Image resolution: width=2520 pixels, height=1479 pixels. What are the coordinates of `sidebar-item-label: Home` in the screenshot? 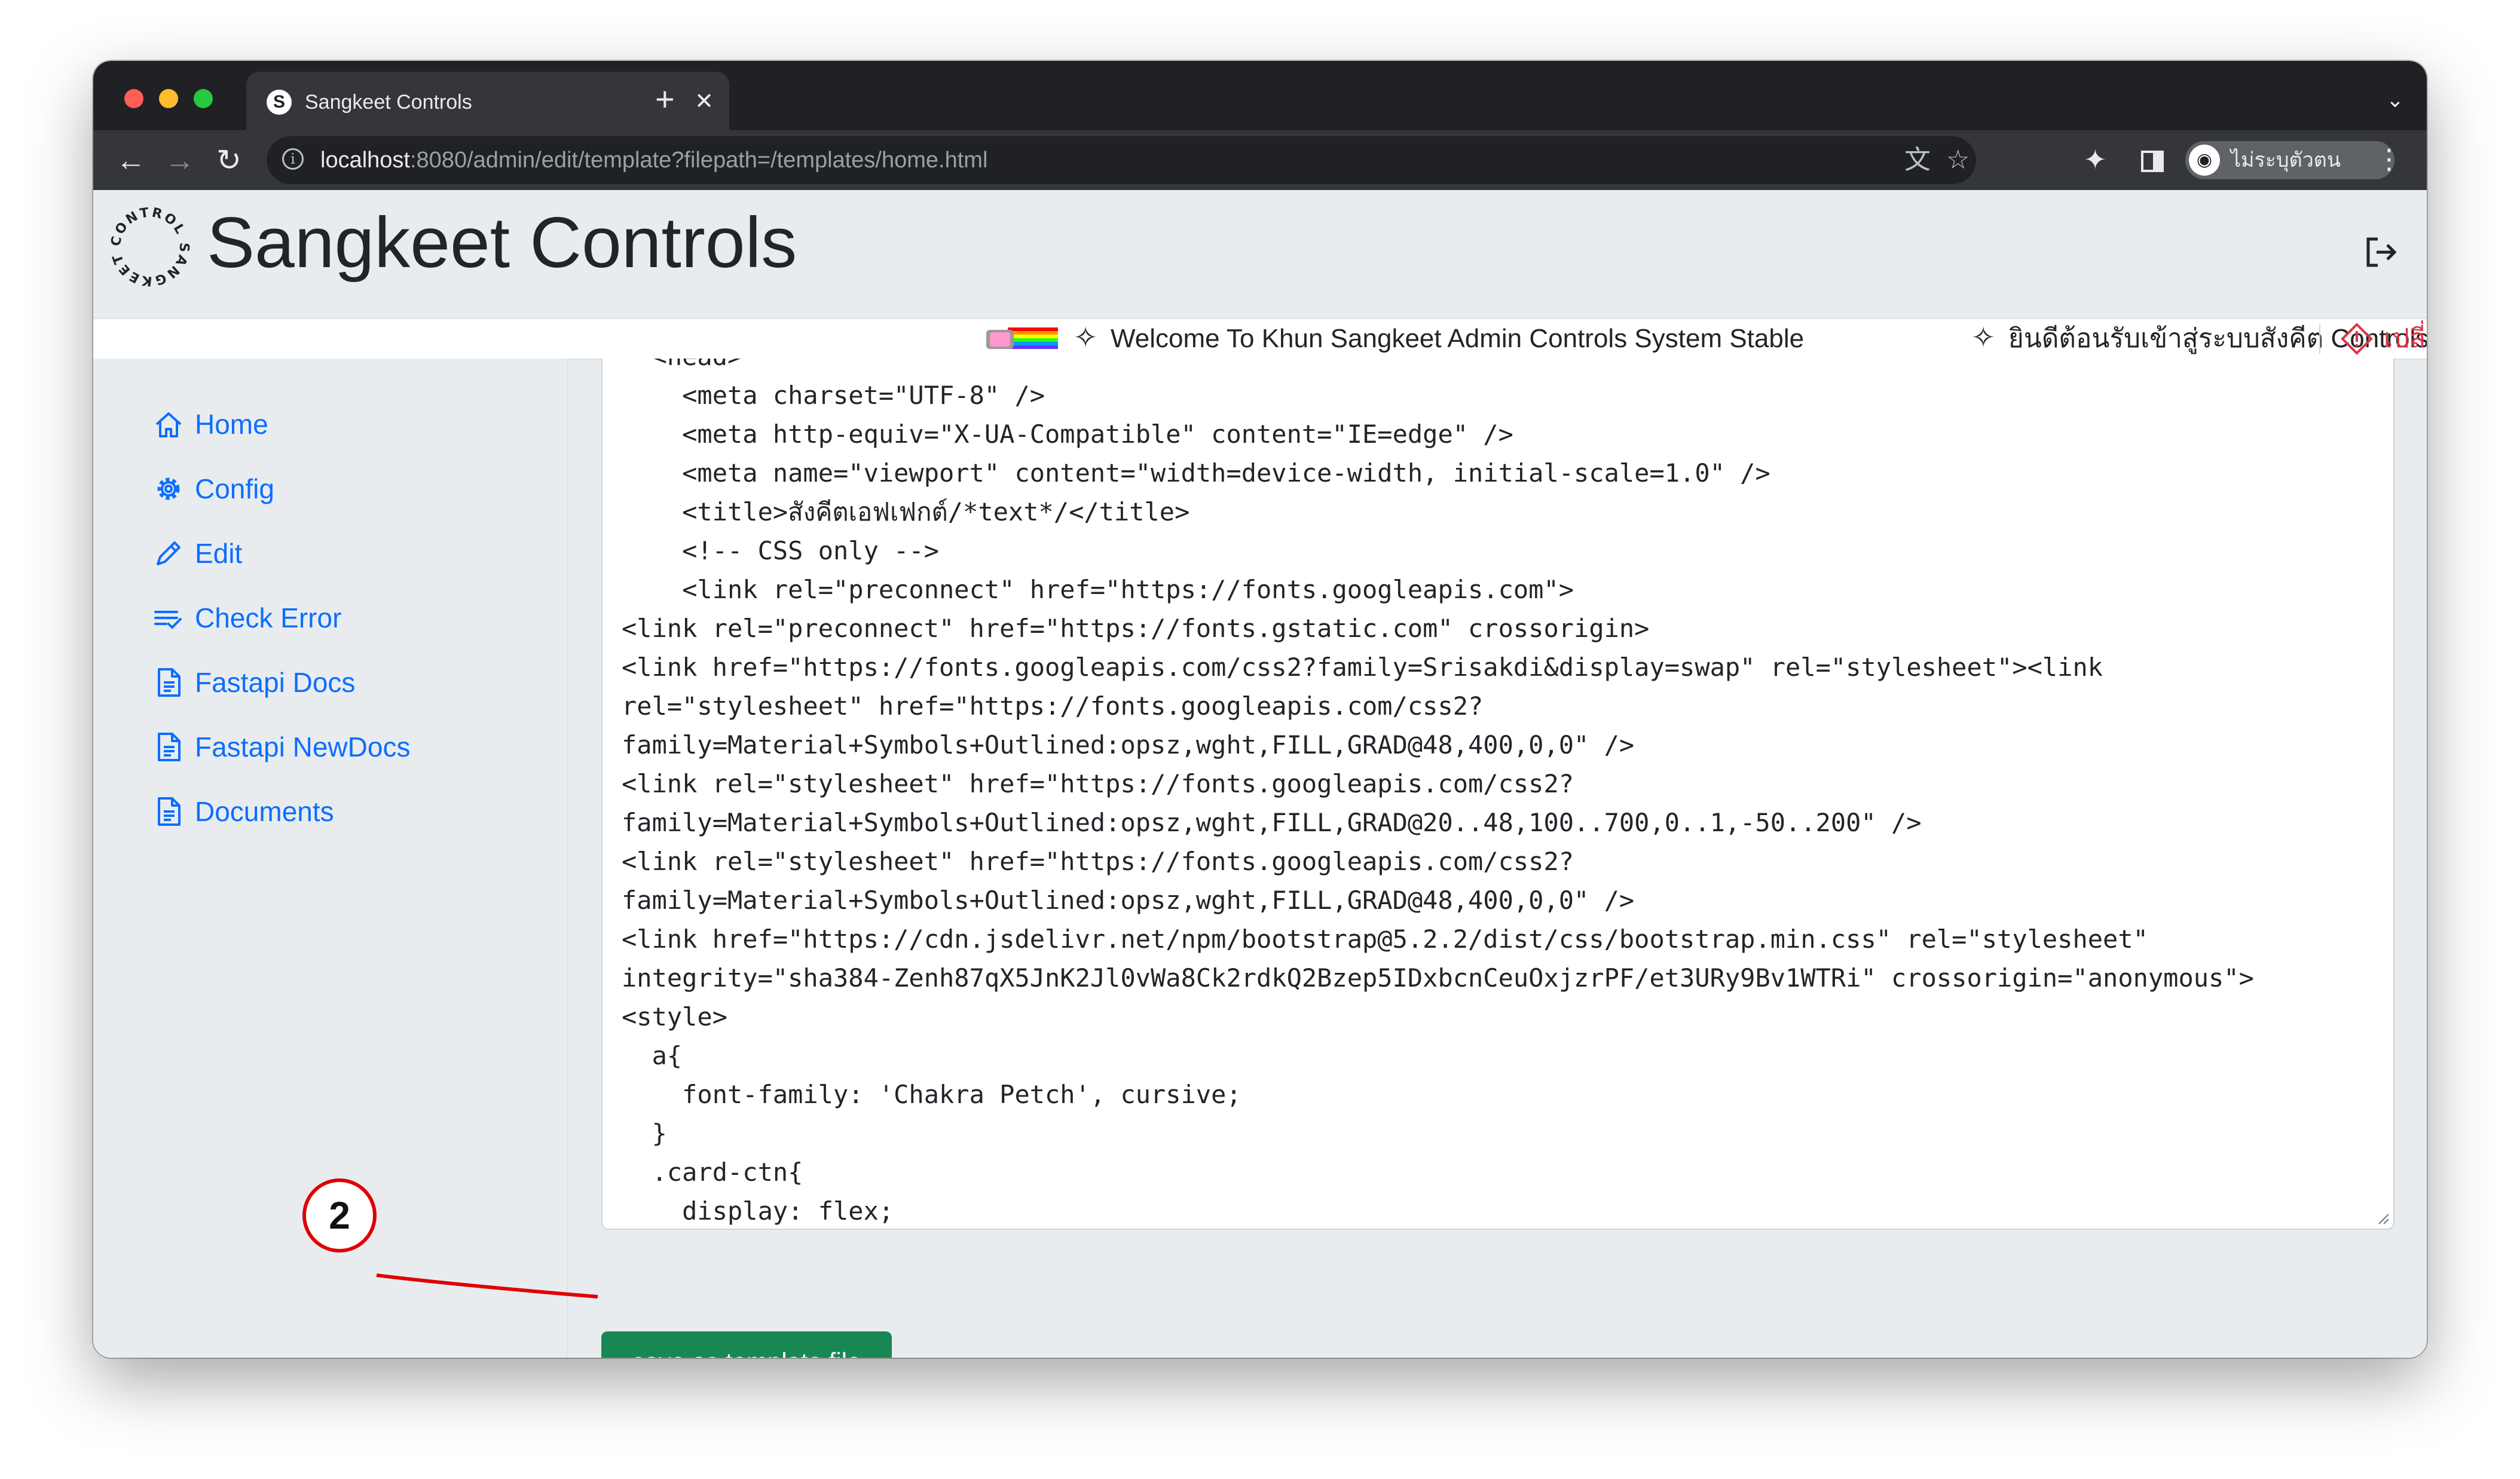 It's located at (232, 424).